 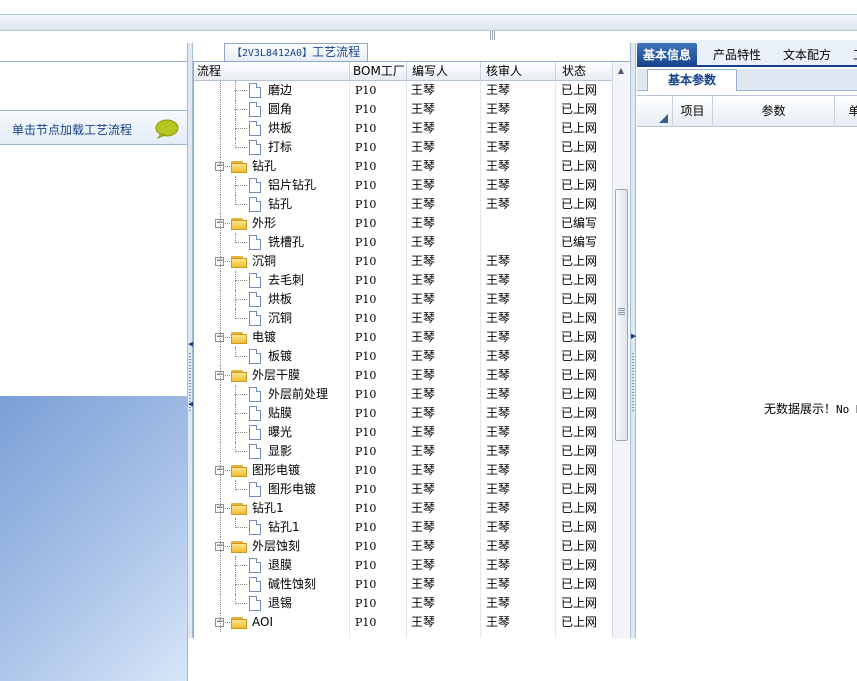 I want to click on tree-leaf-row: 板镀 P10 王琴 王琴 已上网, so click(x=403, y=356).